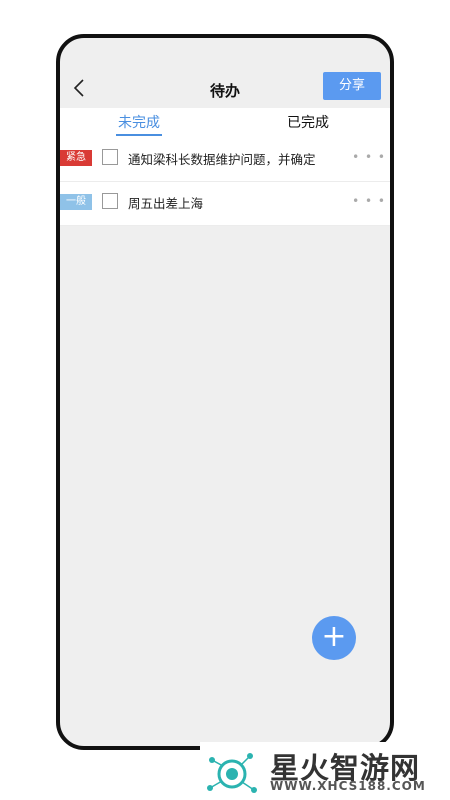  What do you see at coordinates (139, 122) in the screenshot?
I see `tab-incomplete: 未完成` at bounding box center [139, 122].